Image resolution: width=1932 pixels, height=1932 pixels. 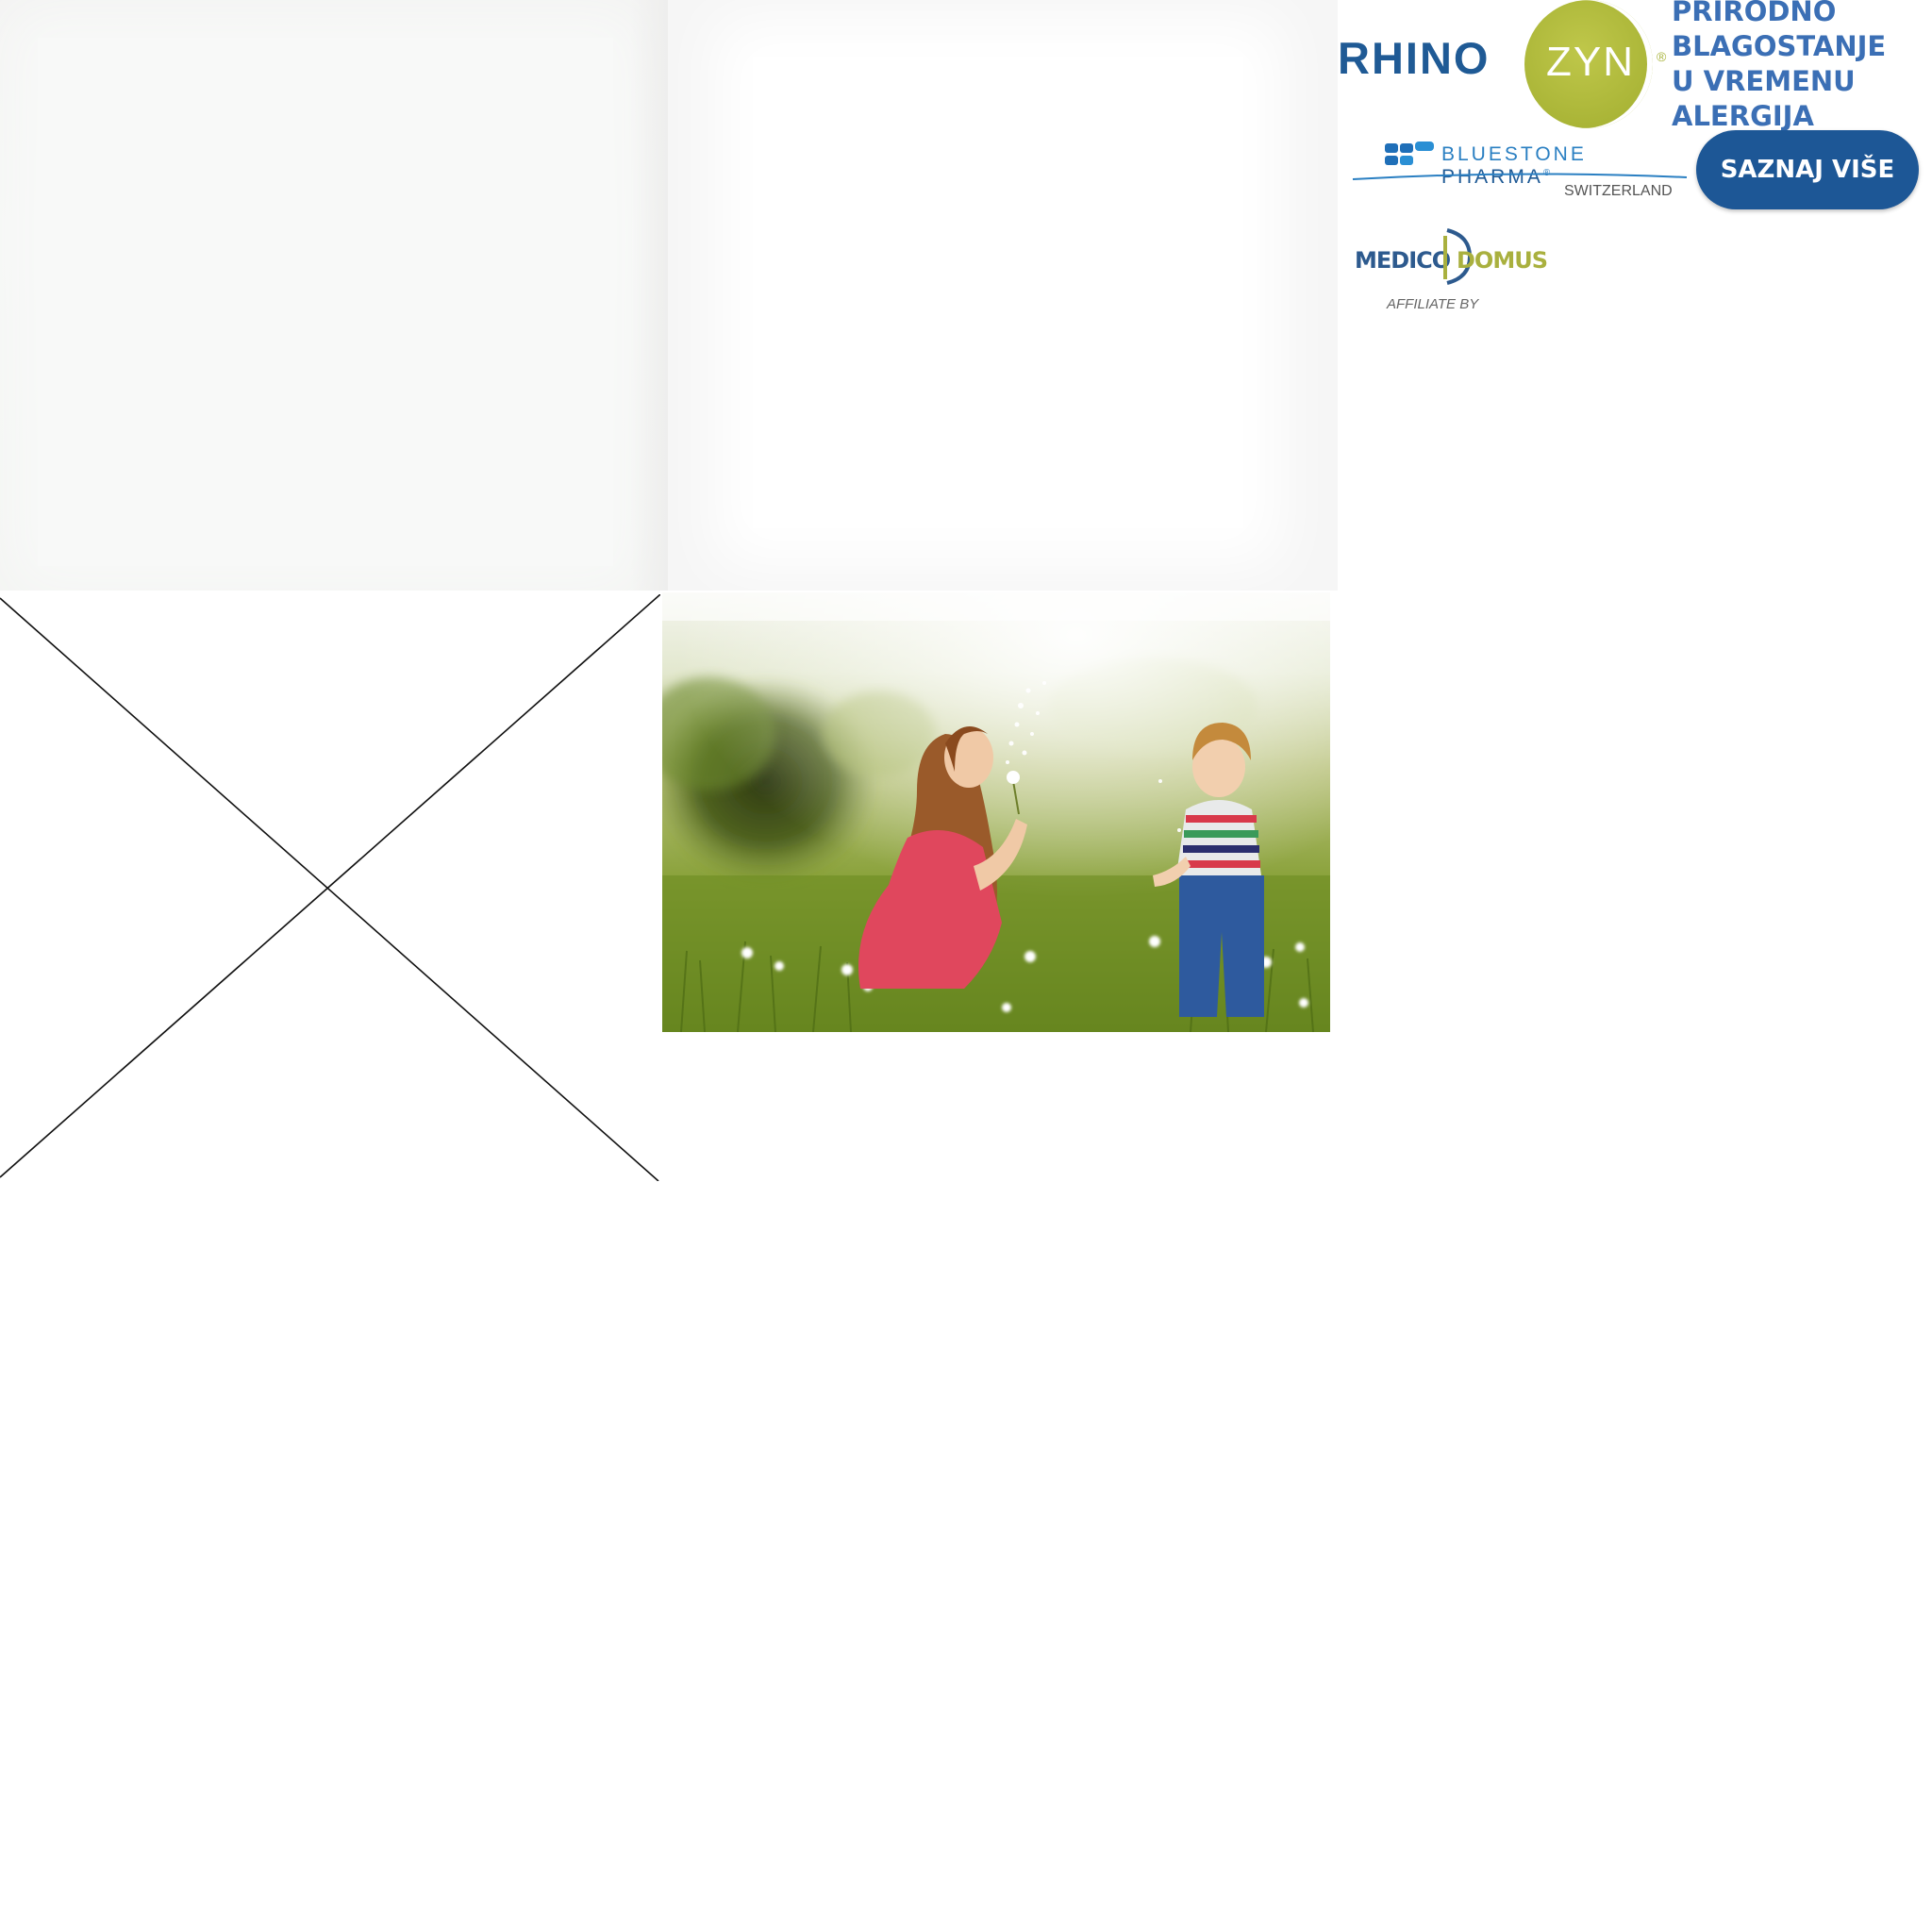 What do you see at coordinates (1591, 62) in the screenshot?
I see `brand-name-zyn: ZYN` at bounding box center [1591, 62].